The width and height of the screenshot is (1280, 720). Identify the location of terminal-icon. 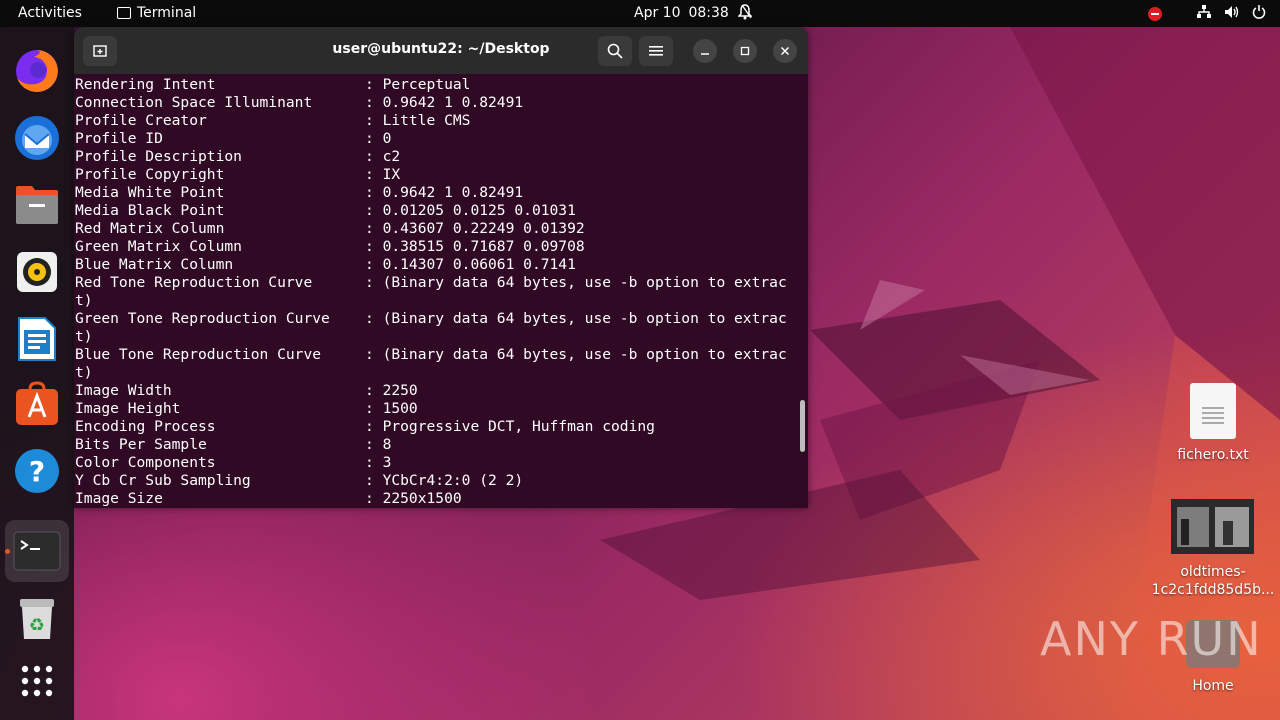
(124, 13).